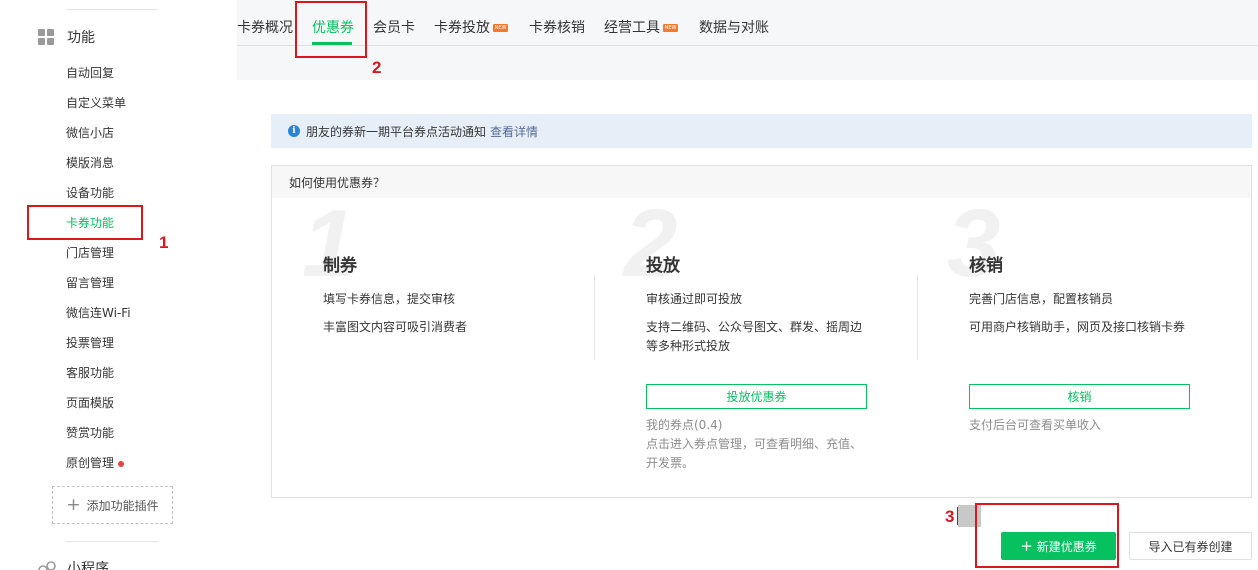 This screenshot has width=1258, height=570. I want to click on step-title-create: 制券, so click(340, 266).